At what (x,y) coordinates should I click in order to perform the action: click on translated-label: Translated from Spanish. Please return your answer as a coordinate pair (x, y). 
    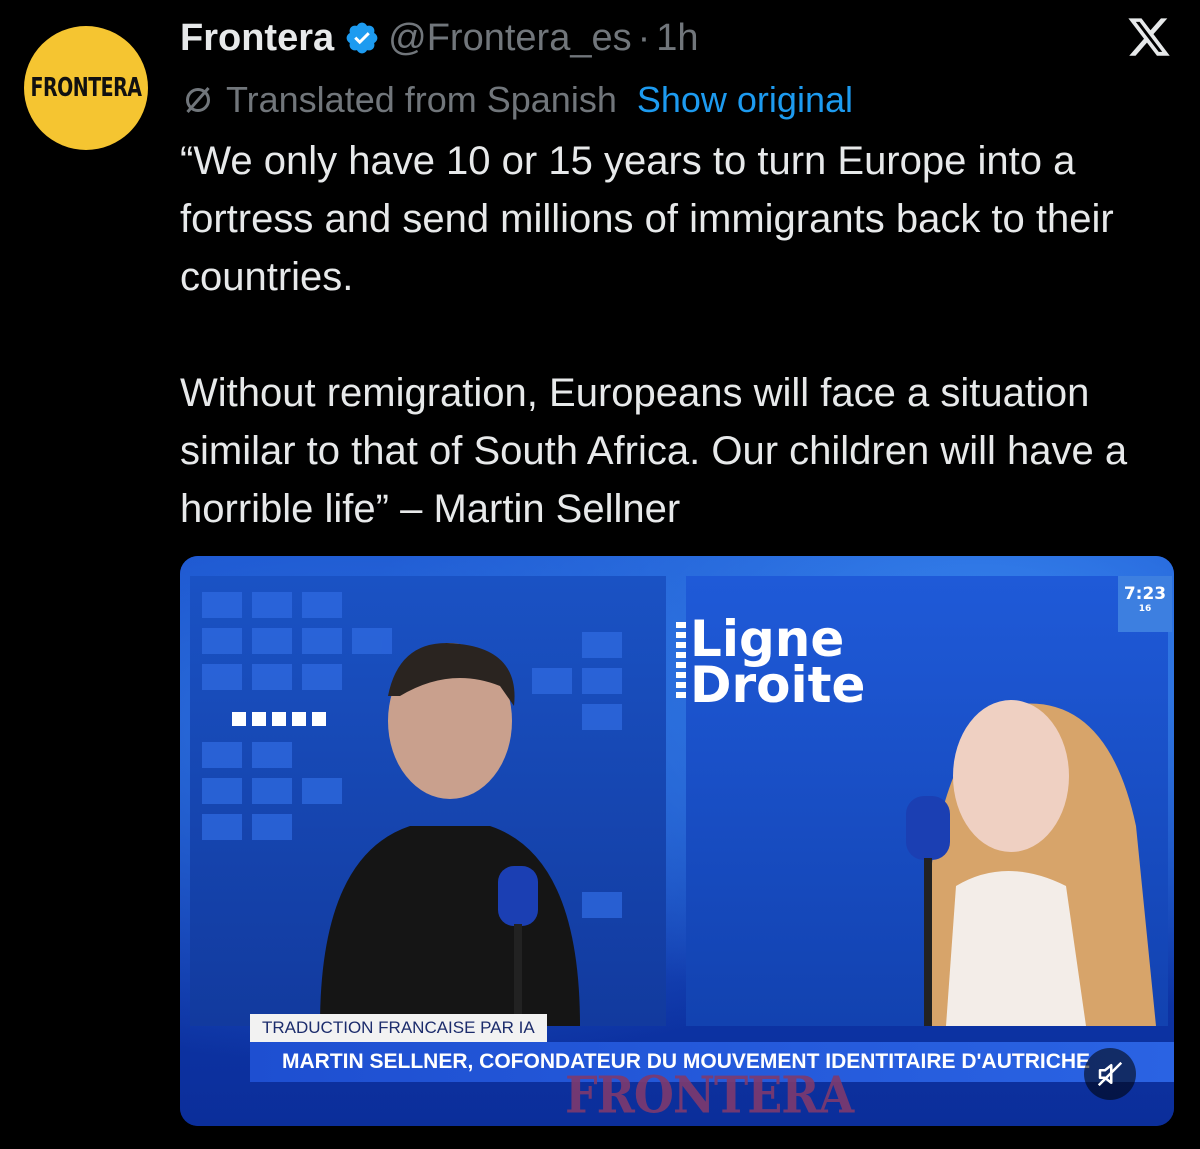
    Looking at the image, I should click on (421, 99).